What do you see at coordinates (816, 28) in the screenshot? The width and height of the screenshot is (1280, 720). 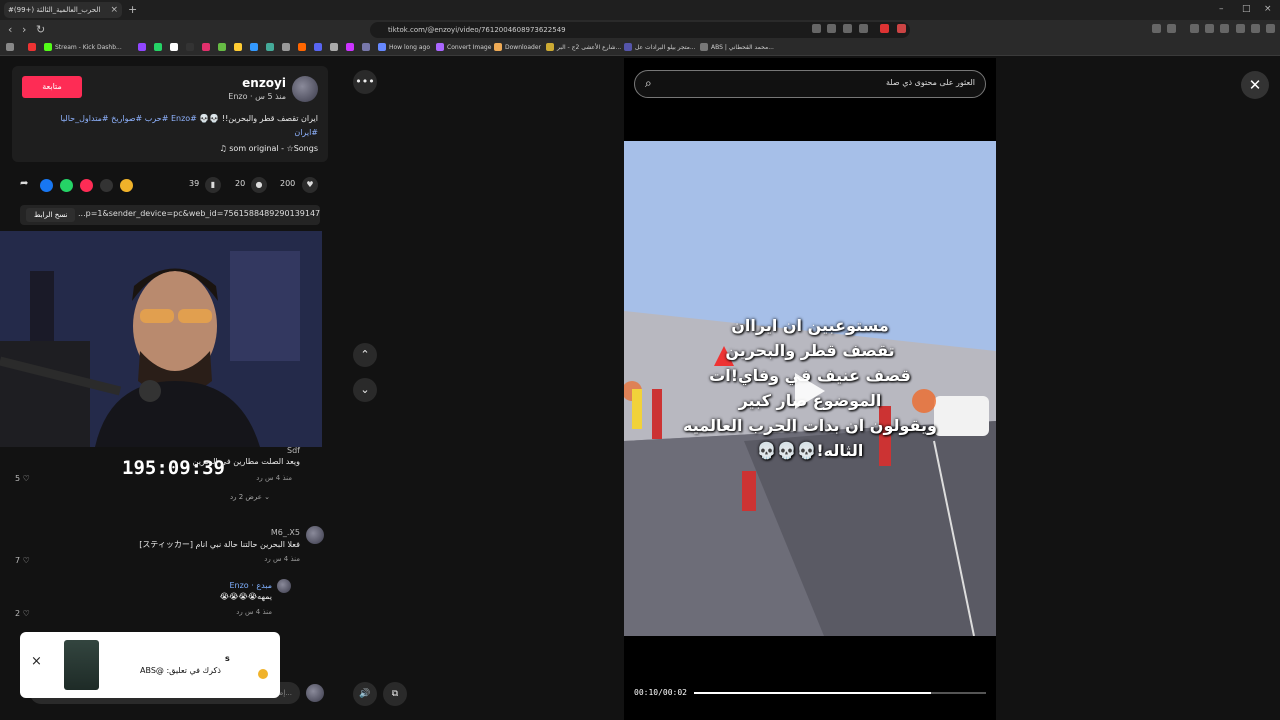 I see `extension-icon` at bounding box center [816, 28].